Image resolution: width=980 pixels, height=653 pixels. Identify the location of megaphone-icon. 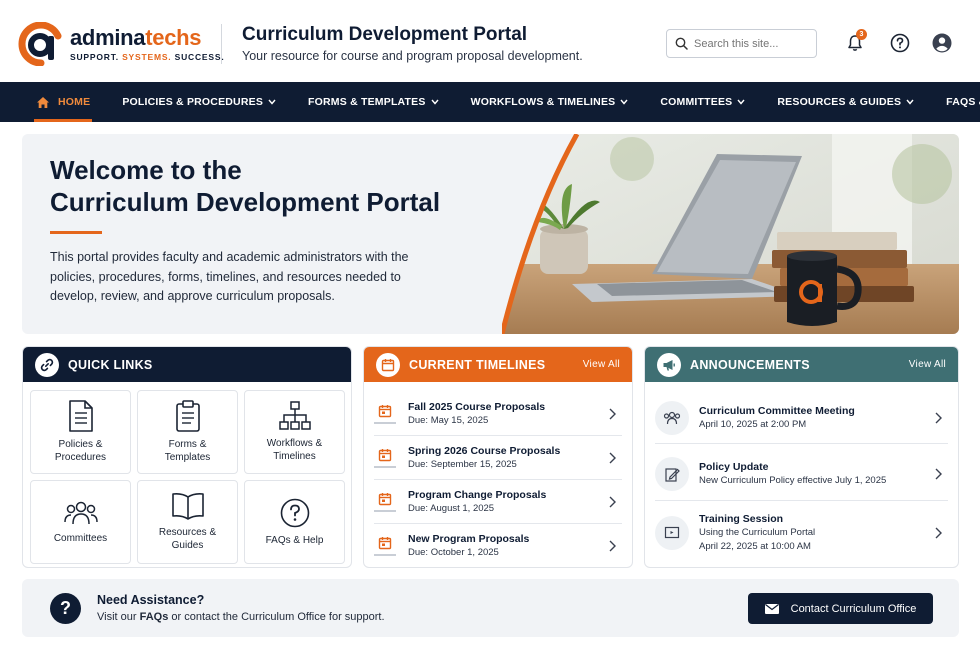
(669, 364).